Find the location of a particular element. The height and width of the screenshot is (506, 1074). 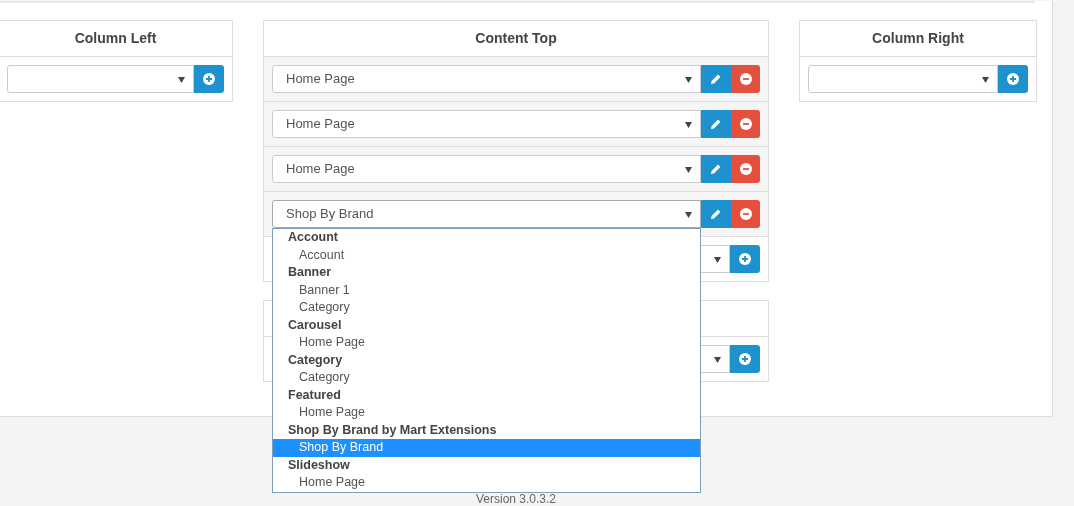

version-text: Version 3.0.3.2 is located at coordinates (516, 499).